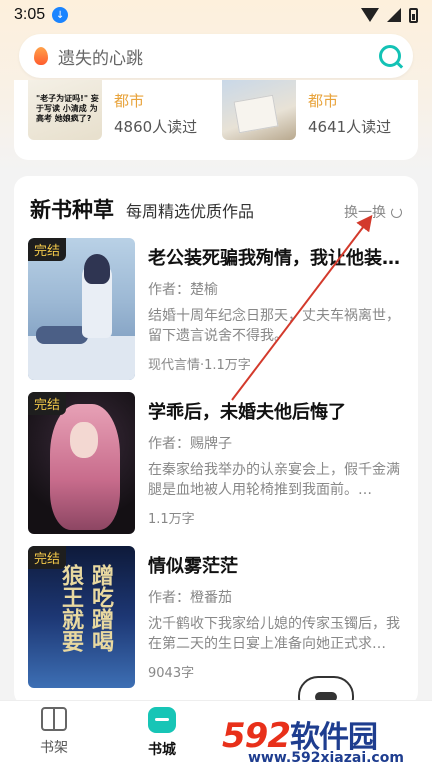  What do you see at coordinates (171, 519) in the screenshot?
I see `book-meta: 1.1万字` at bounding box center [171, 519].